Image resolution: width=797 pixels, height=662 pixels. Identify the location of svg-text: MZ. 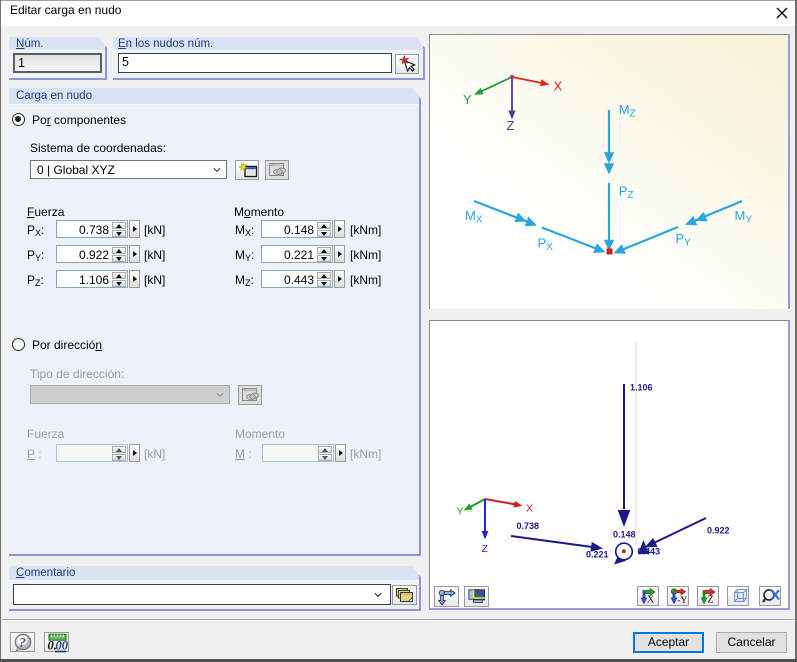
(627, 111).